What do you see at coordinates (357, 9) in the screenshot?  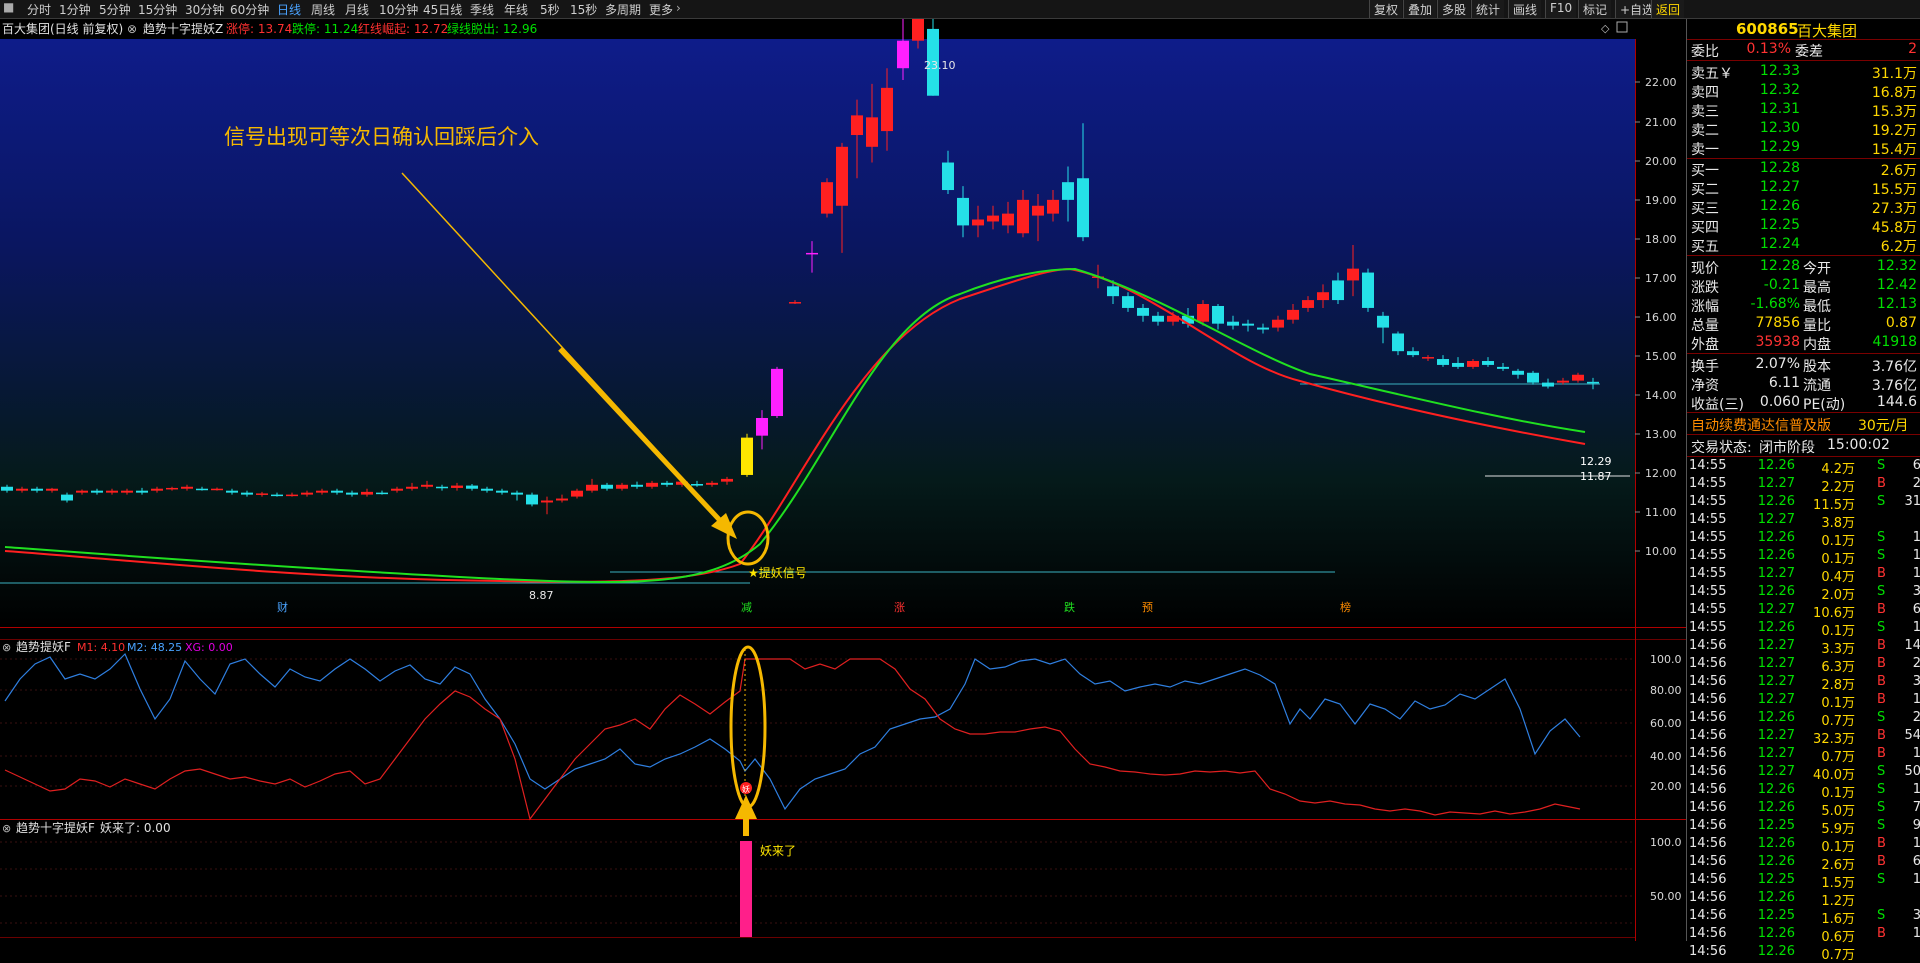 I see `period-monthly: 月线` at bounding box center [357, 9].